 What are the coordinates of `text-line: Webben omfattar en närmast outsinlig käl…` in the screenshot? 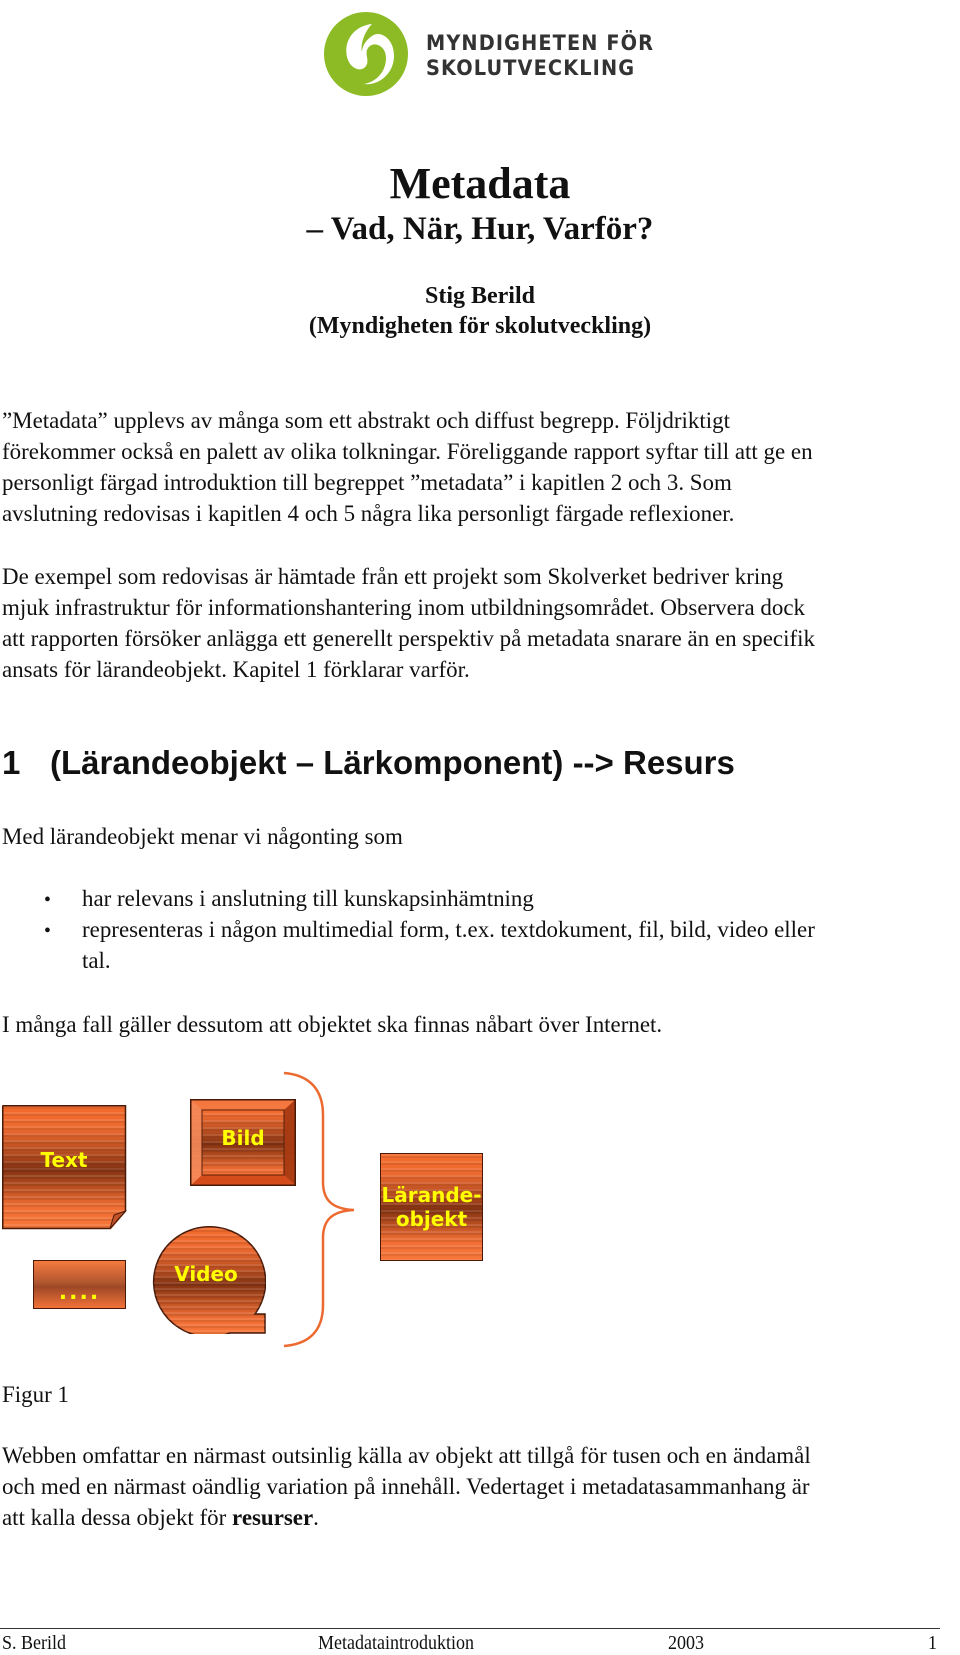 It's located at (406, 1456).